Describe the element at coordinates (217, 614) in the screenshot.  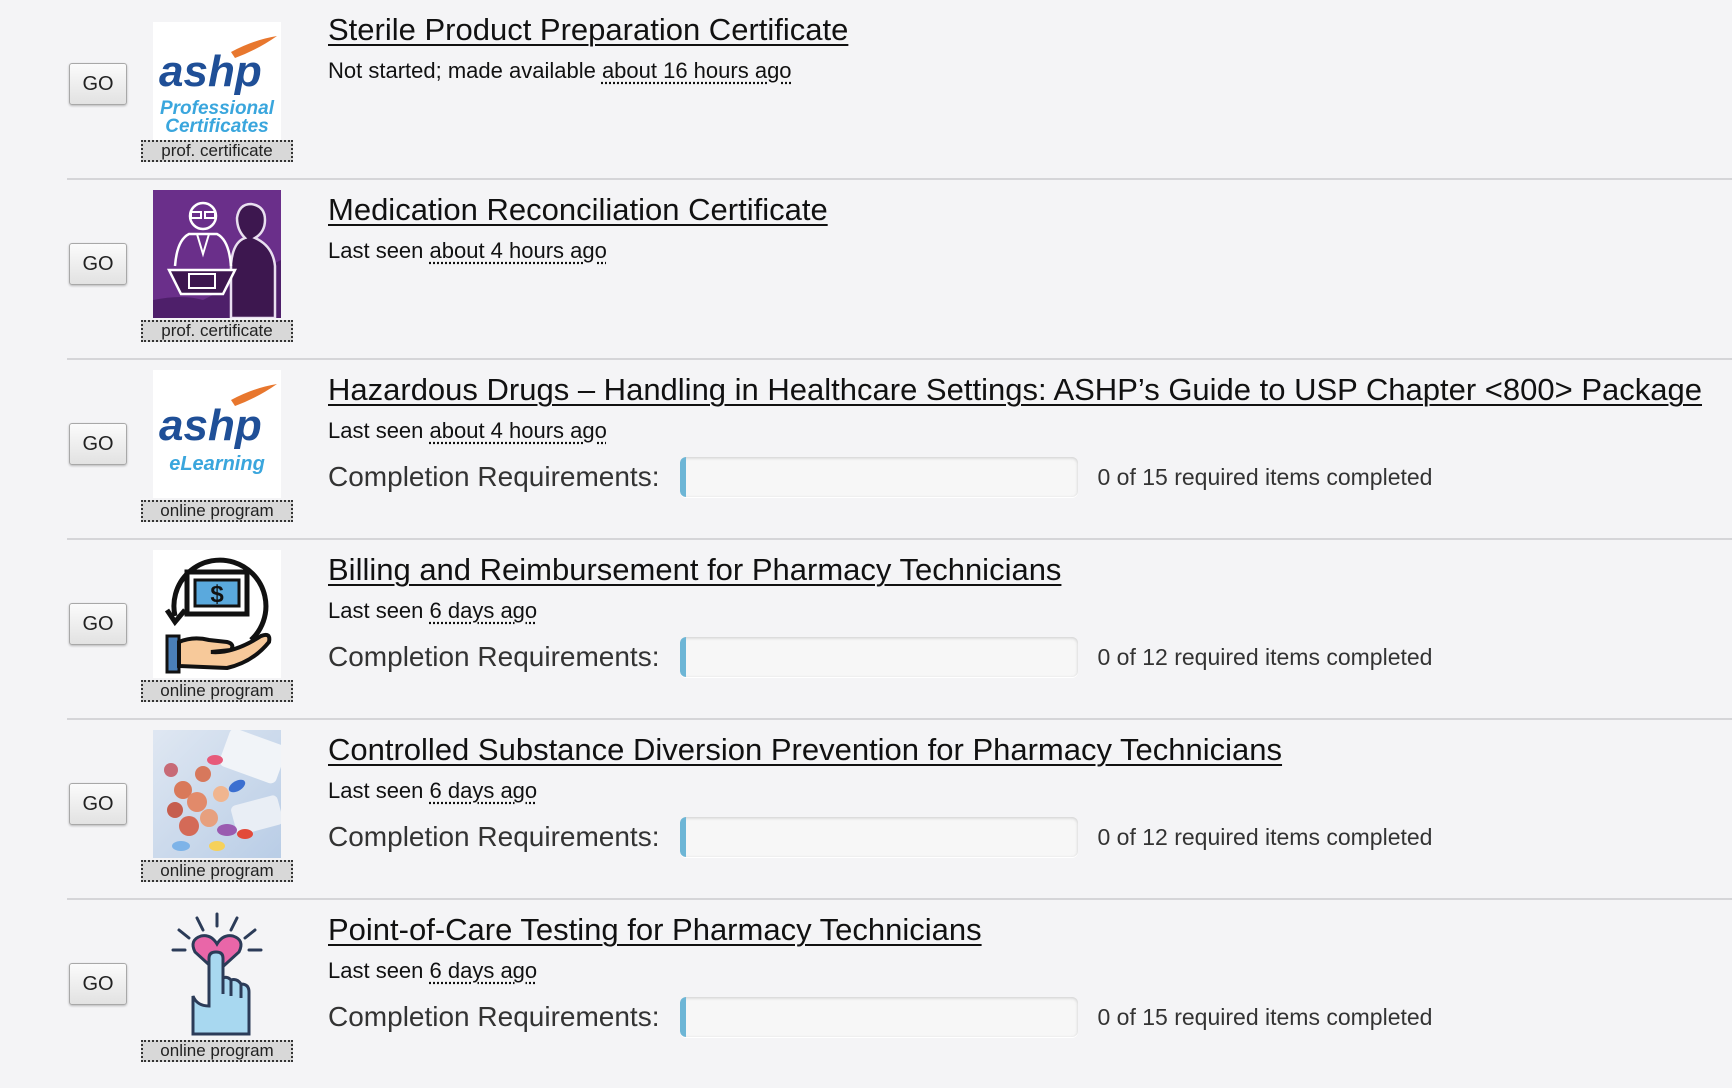
I see `hand-money-icon: $` at that location.